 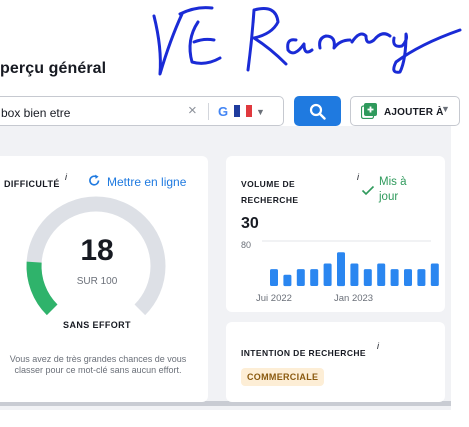 I want to click on handwritten-annotation, so click(x=307, y=41).